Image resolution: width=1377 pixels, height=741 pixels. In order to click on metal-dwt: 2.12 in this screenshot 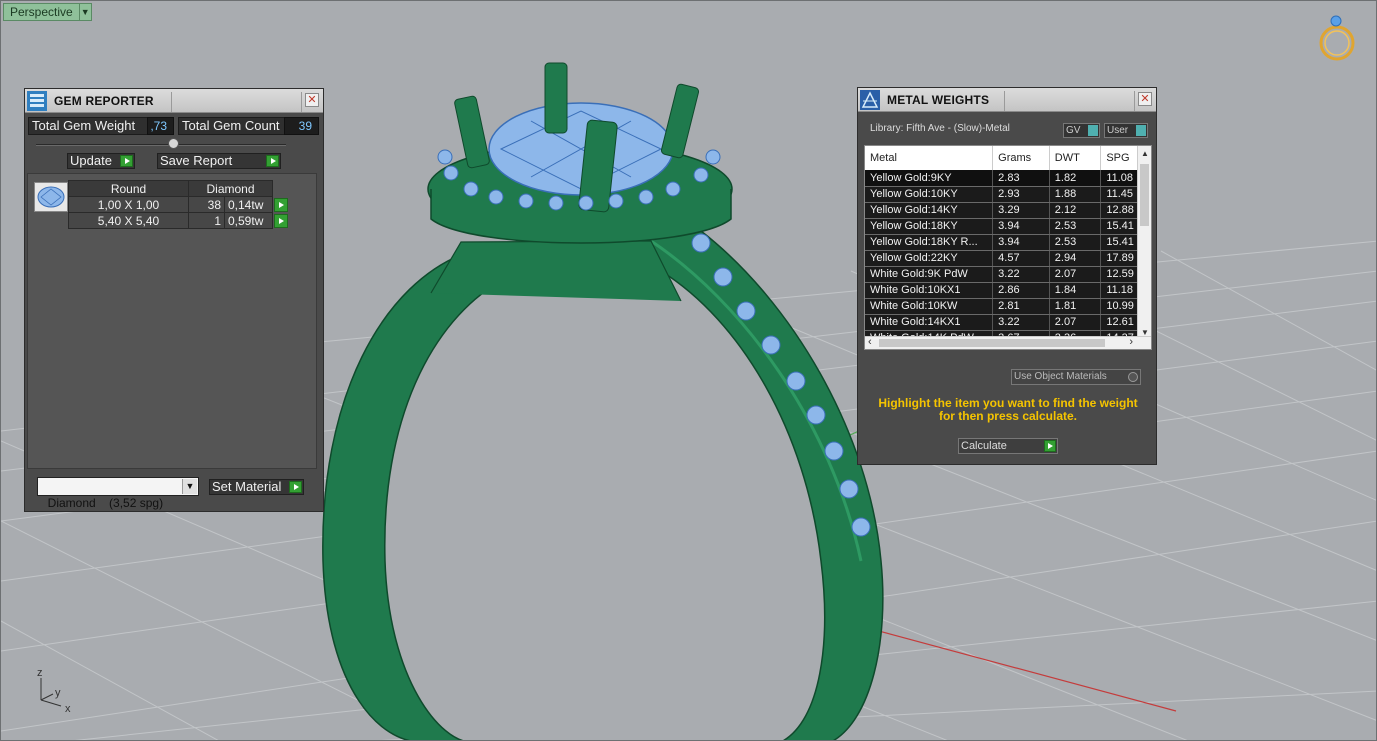, I will do `click(1075, 210)`.